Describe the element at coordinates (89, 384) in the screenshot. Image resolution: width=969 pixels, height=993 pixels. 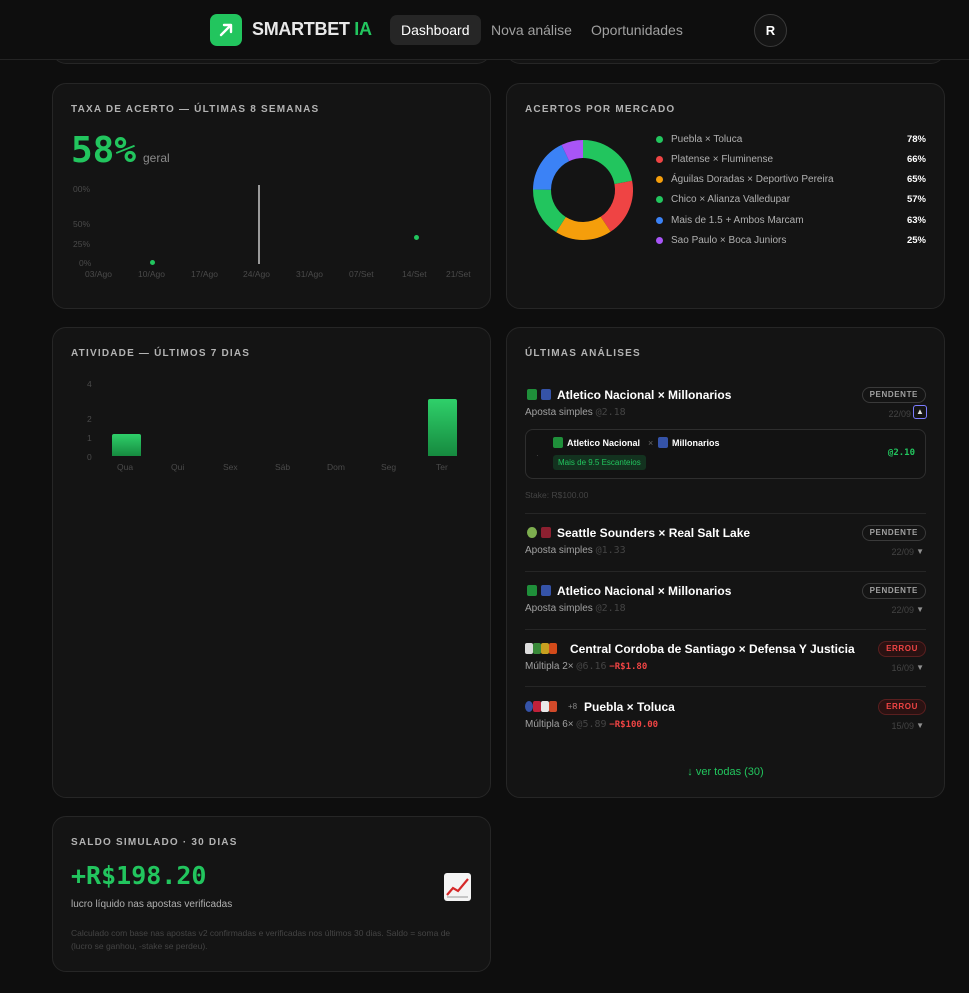
I see `y-tick: 4` at that location.